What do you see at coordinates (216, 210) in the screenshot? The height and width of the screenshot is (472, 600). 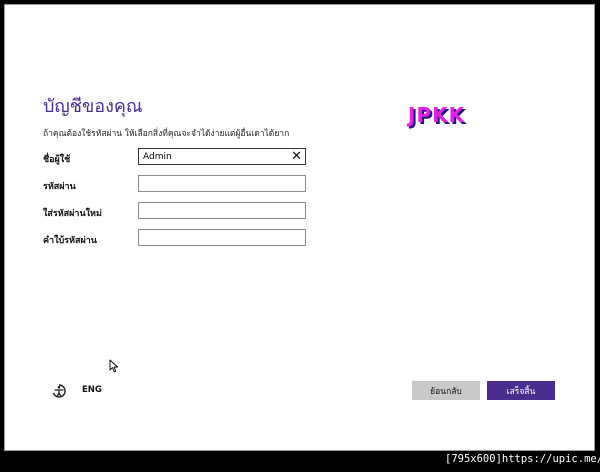 I see `confirm-password-input` at bounding box center [216, 210].